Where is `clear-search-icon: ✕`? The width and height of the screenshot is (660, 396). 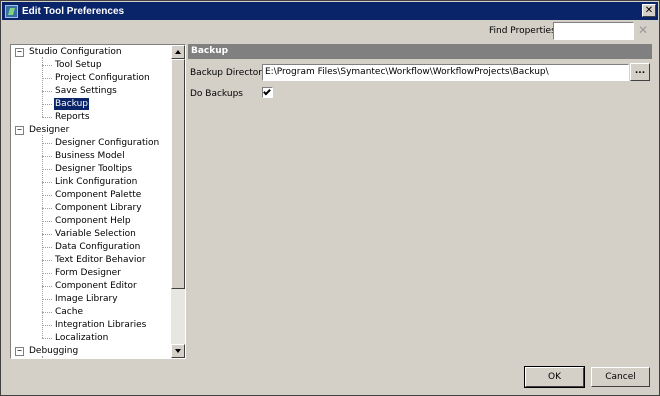 clear-search-icon: ✕ is located at coordinates (643, 30).